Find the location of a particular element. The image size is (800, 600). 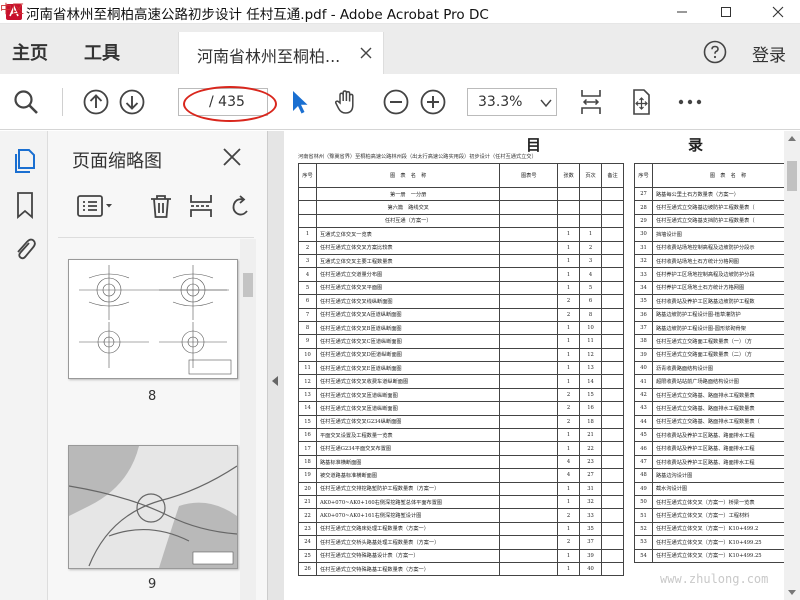

page-thumbnails-icon is located at coordinates (25, 161).